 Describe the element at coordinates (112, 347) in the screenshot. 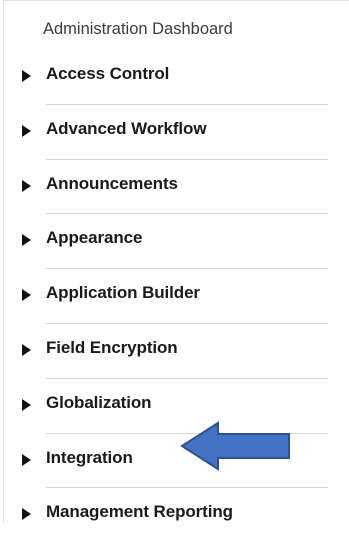

I see `menu-item-label: Field Encryption` at that location.